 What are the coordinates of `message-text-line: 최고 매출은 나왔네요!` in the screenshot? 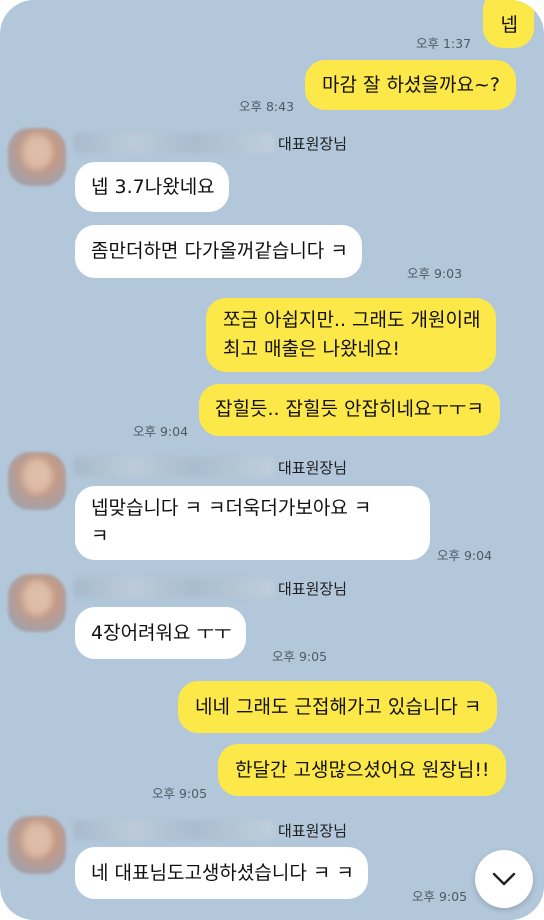 It's located at (312, 349).